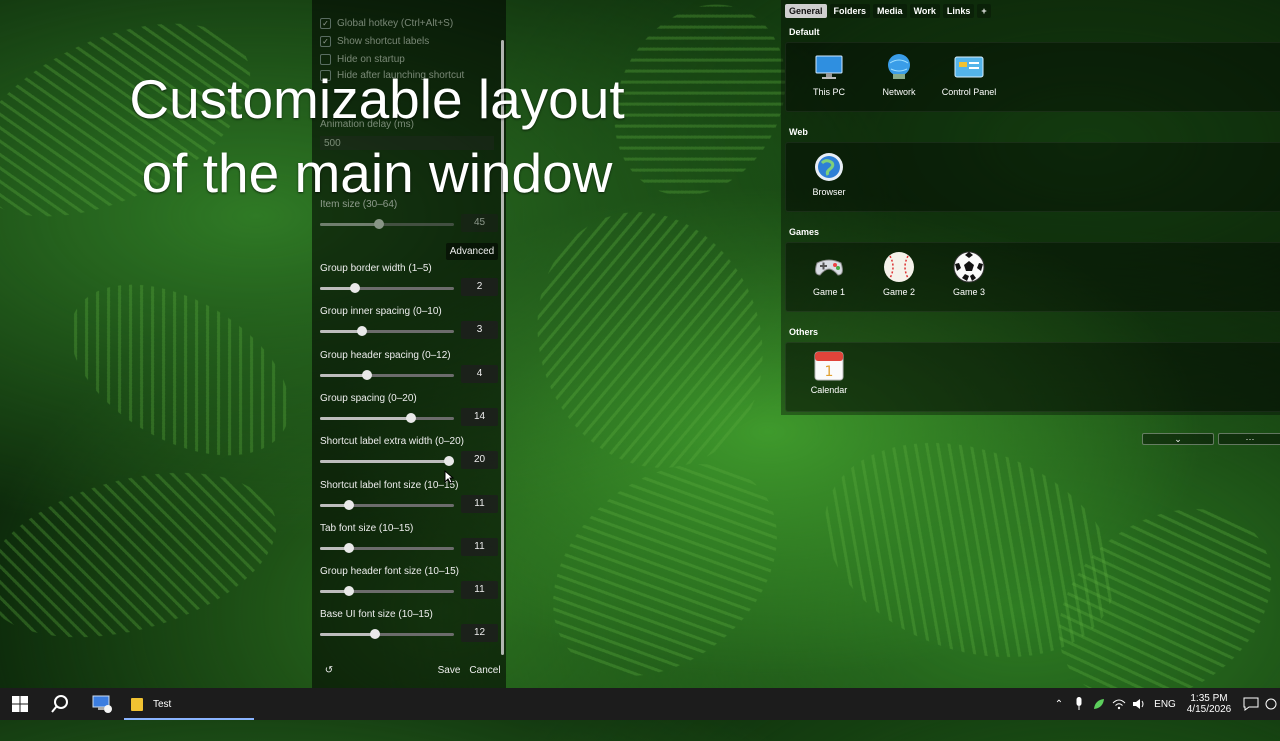 The height and width of the screenshot is (741, 1280). I want to click on browser-globe-icon, so click(829, 167).